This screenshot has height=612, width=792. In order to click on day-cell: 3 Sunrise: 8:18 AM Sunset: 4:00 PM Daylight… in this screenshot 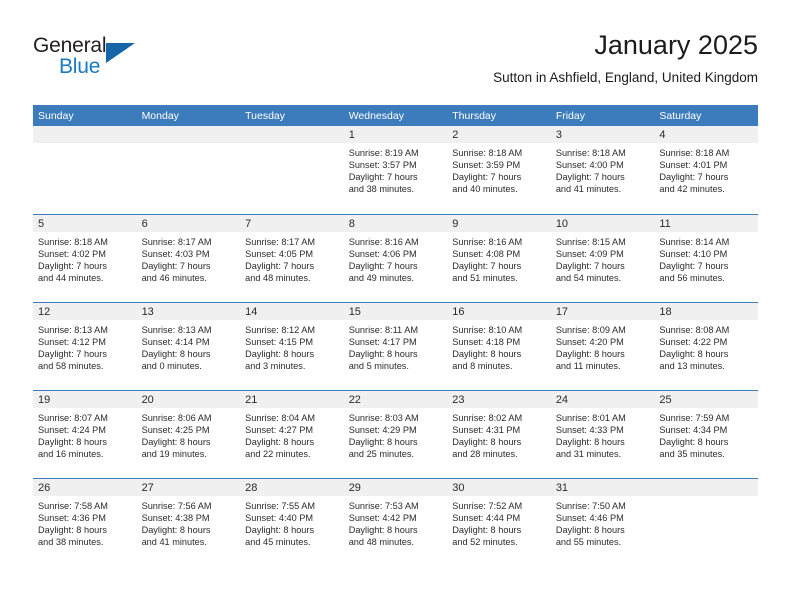, I will do `click(602, 170)`.